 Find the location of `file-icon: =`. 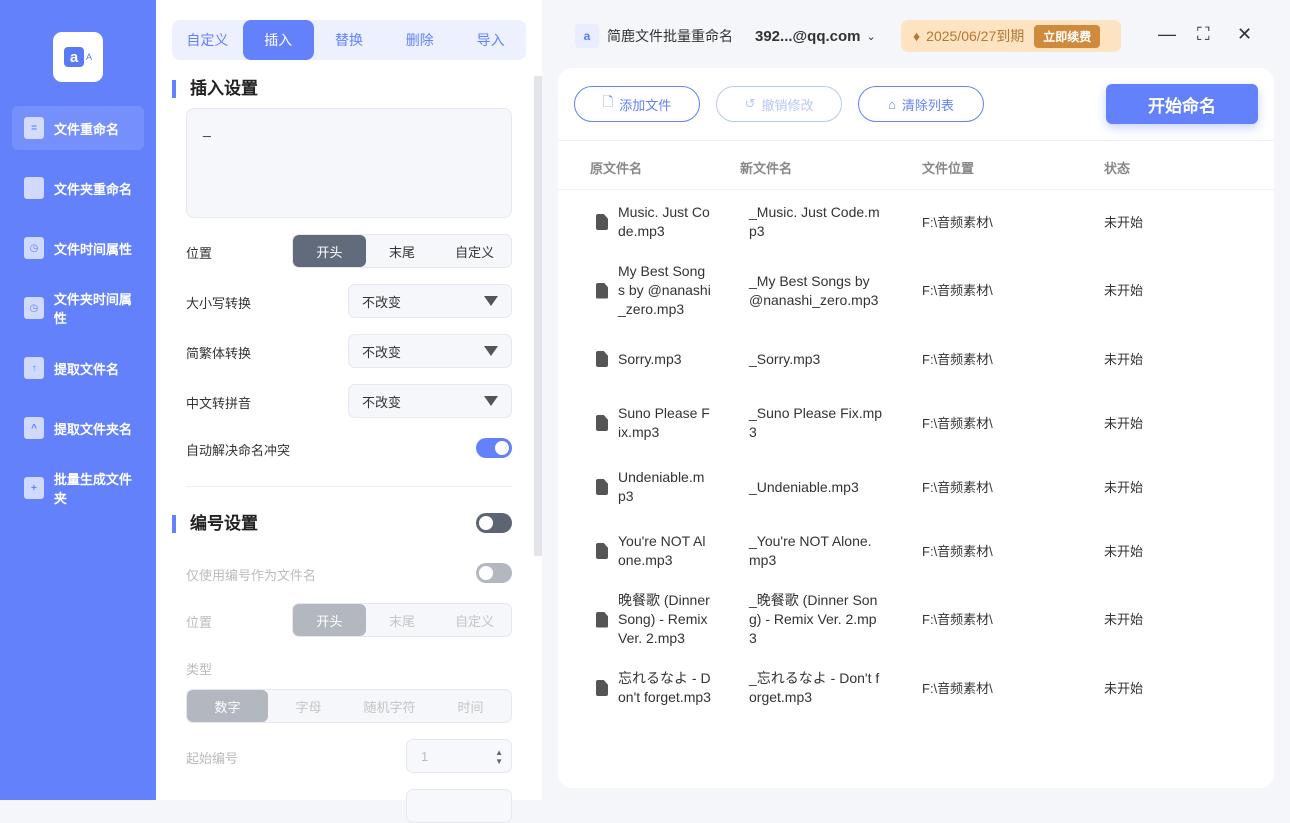

file-icon: = is located at coordinates (34, 128).